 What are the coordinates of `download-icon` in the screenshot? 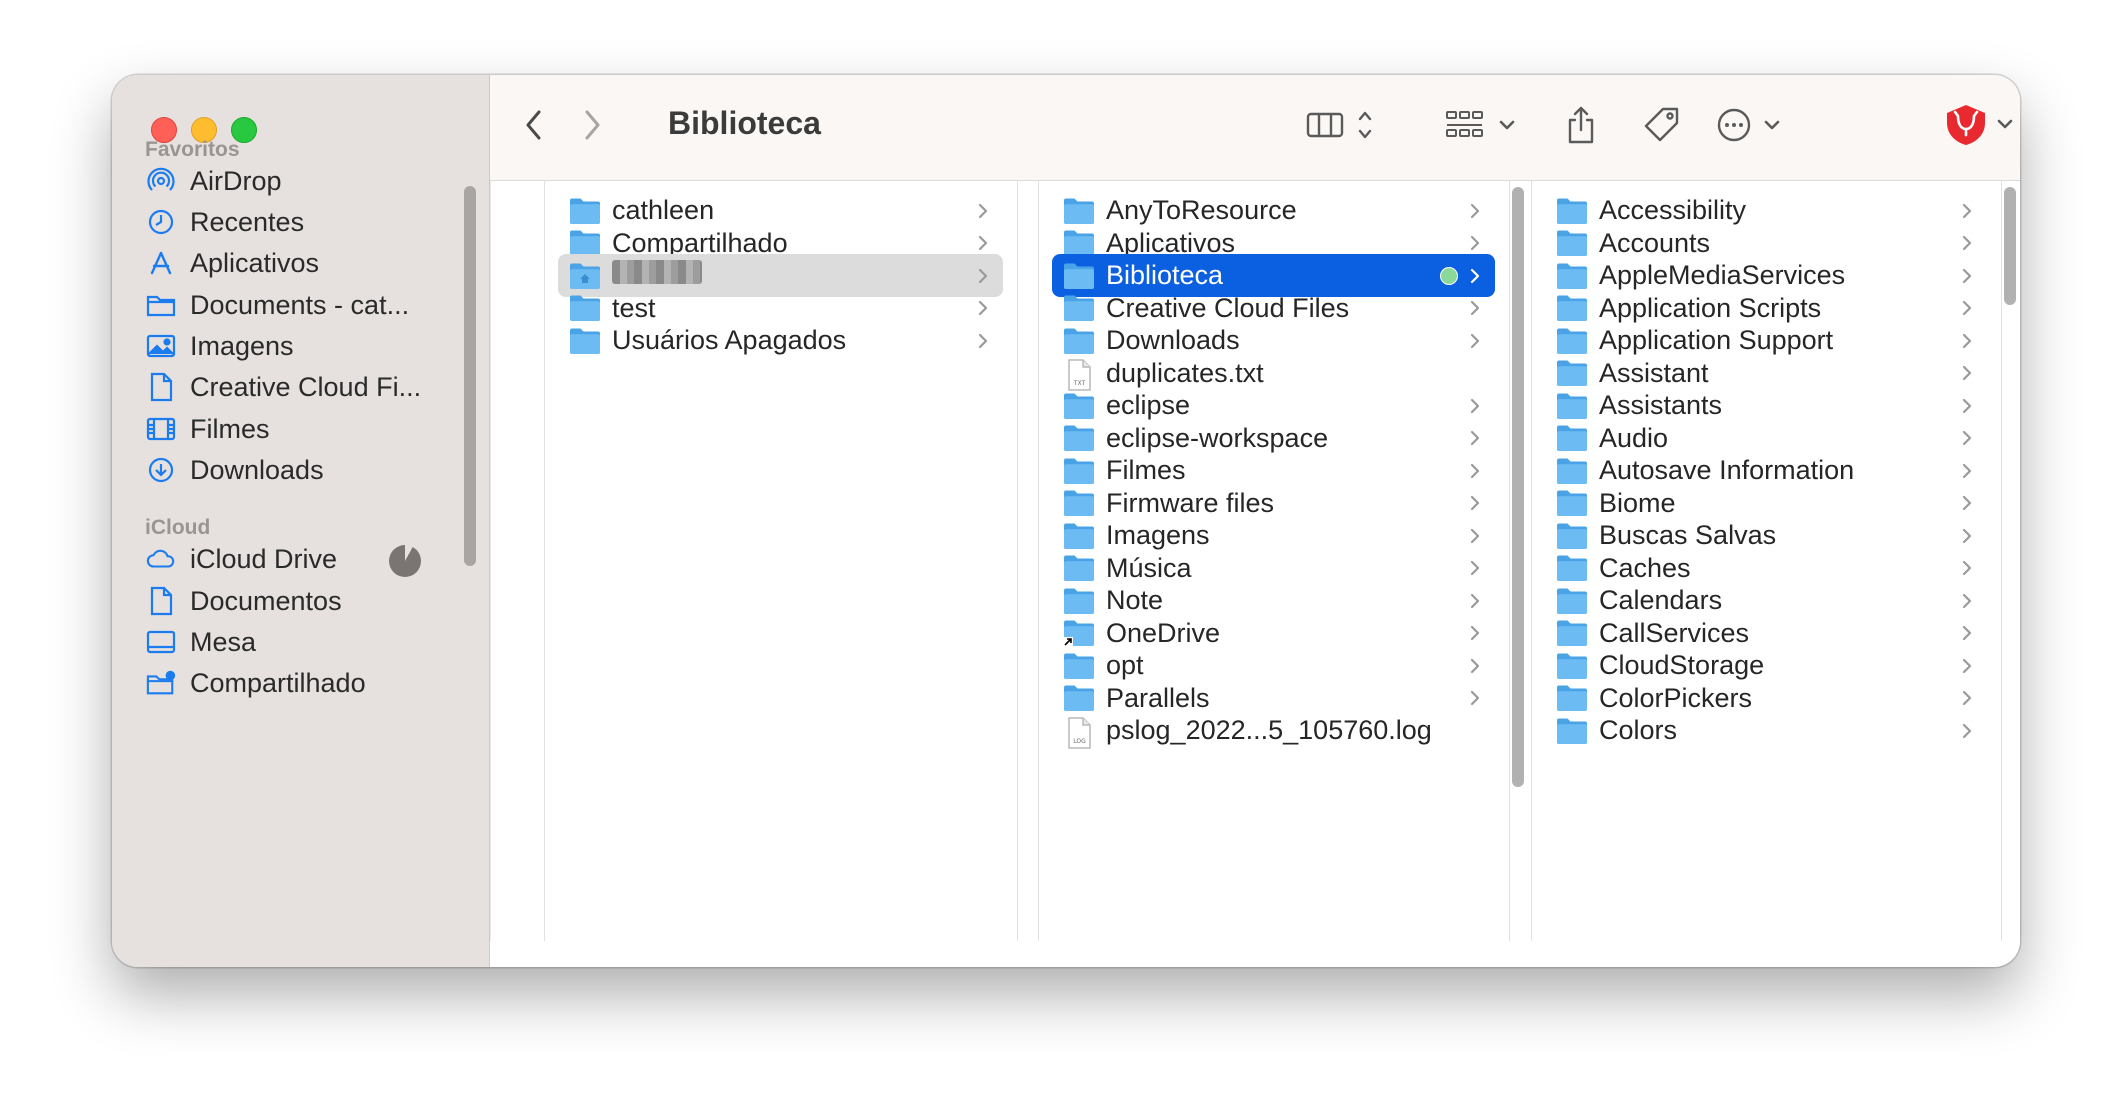 It's located at (161, 470).